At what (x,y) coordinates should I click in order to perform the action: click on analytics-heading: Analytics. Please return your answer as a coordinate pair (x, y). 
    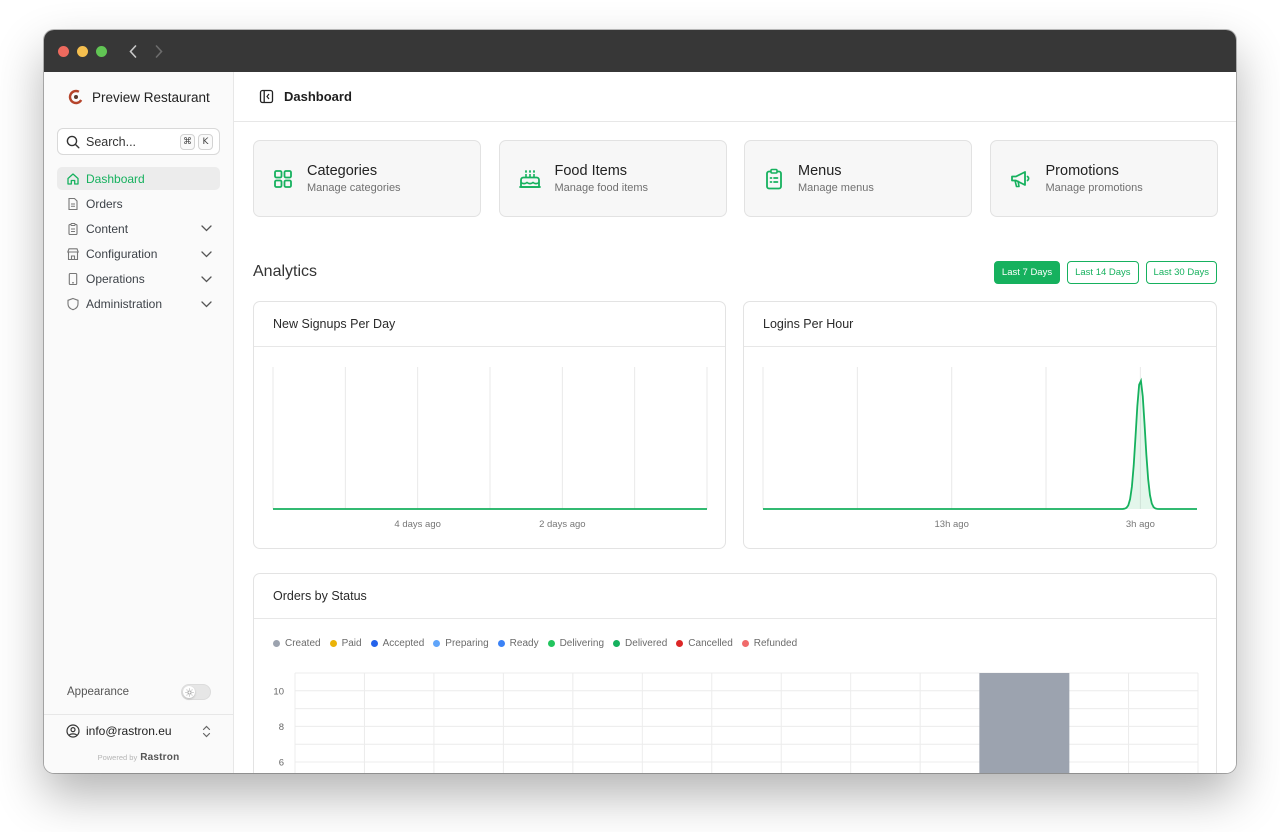
    Looking at the image, I should click on (285, 271).